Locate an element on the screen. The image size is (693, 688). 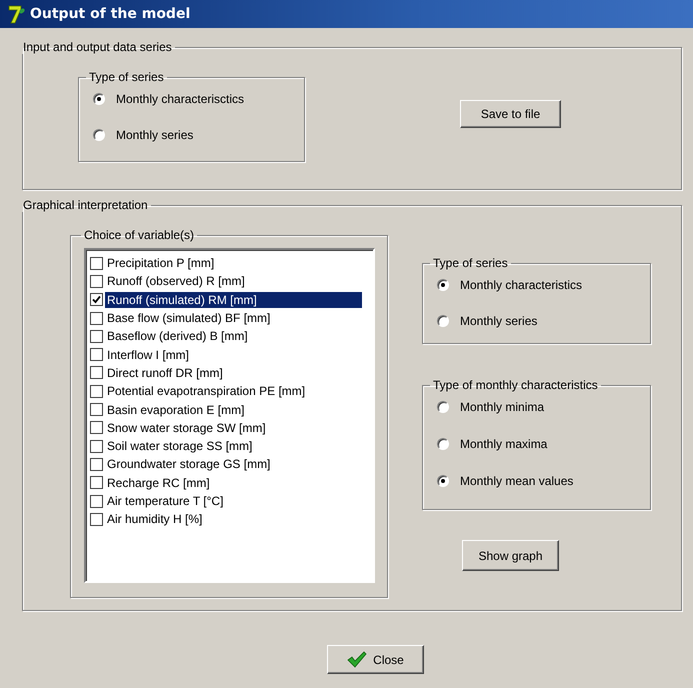
radio-label: Monthly minima is located at coordinates (502, 407).